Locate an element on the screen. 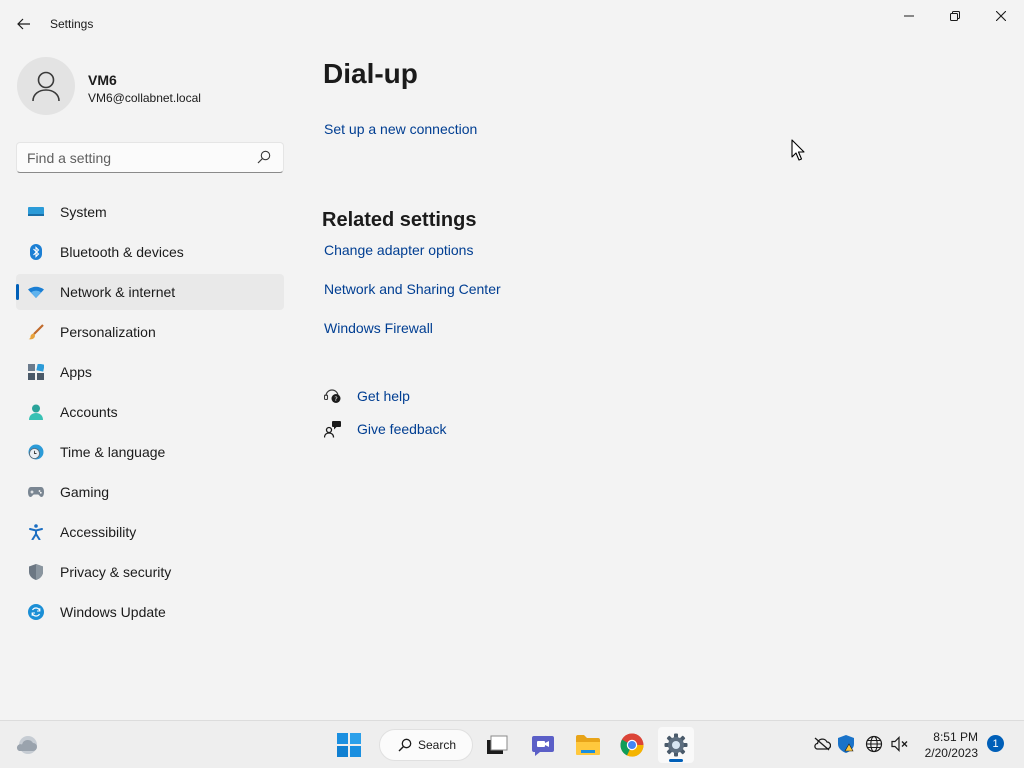  sidebar-item-label: Gaming is located at coordinates (85, 492).